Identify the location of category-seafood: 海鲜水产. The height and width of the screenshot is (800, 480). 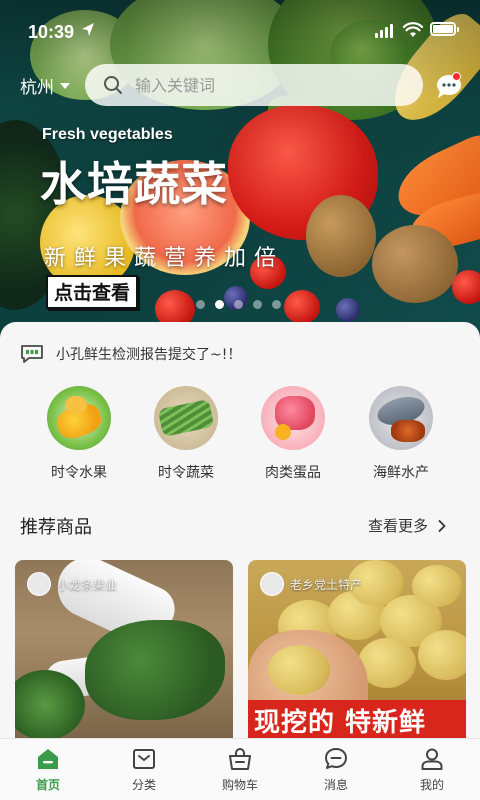
(401, 434).